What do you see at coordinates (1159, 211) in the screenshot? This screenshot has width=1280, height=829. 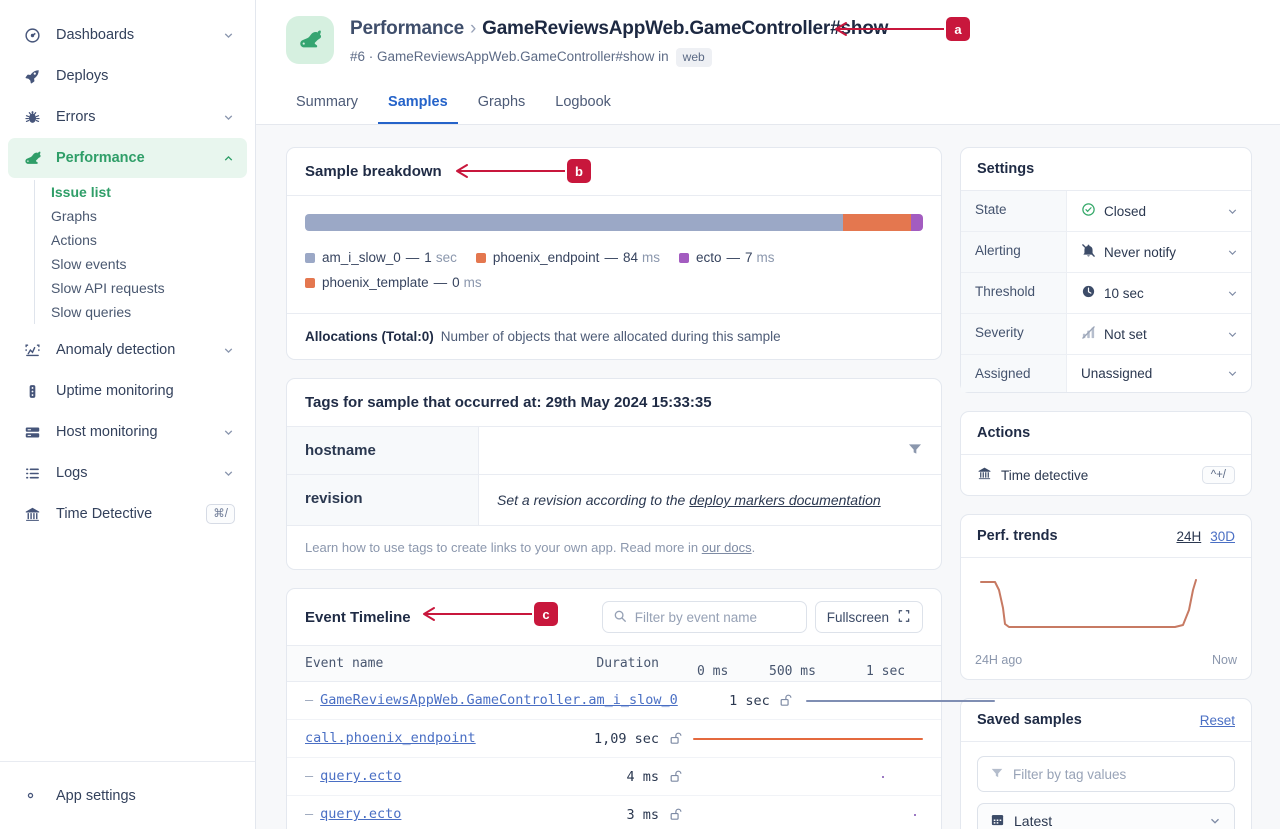 I see `setting-value-state: Closed` at bounding box center [1159, 211].